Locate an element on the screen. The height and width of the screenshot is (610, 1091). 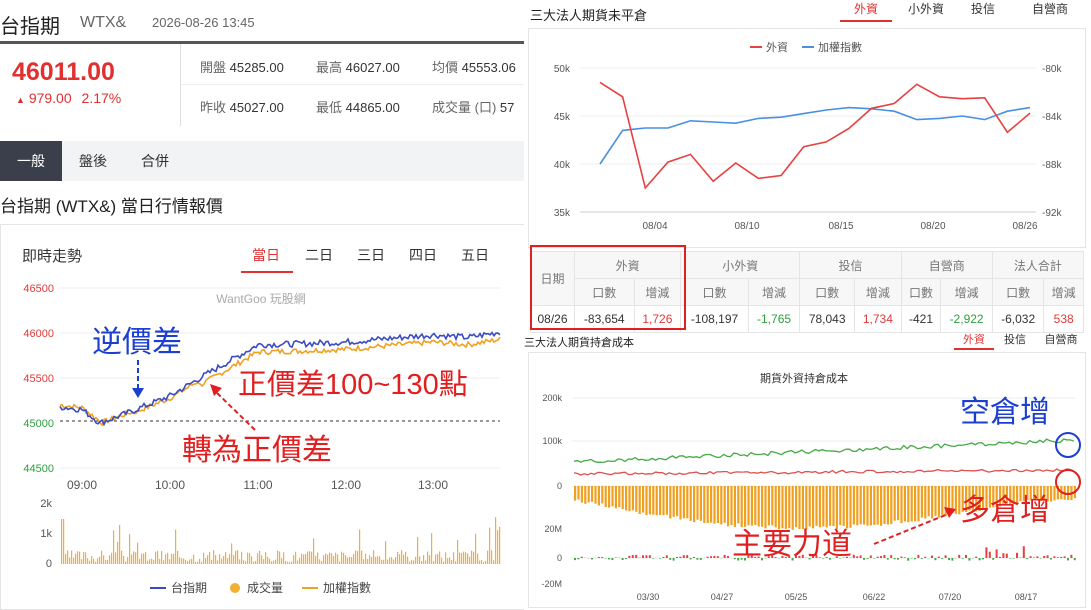
stat-label: 最低 is located at coordinates (329, 107).